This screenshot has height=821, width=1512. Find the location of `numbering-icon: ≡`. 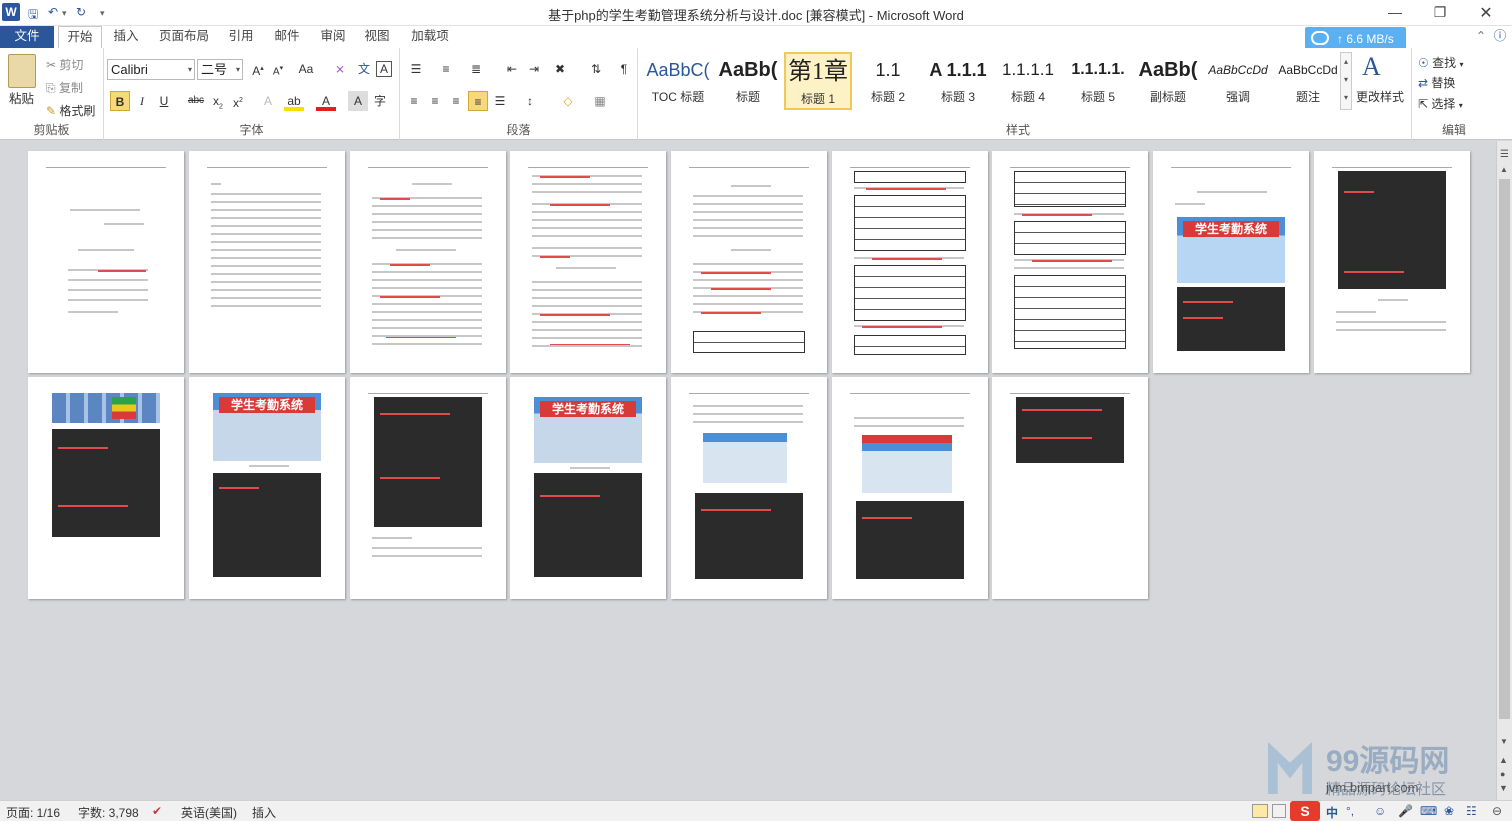

numbering-icon: ≡ is located at coordinates (446, 69).